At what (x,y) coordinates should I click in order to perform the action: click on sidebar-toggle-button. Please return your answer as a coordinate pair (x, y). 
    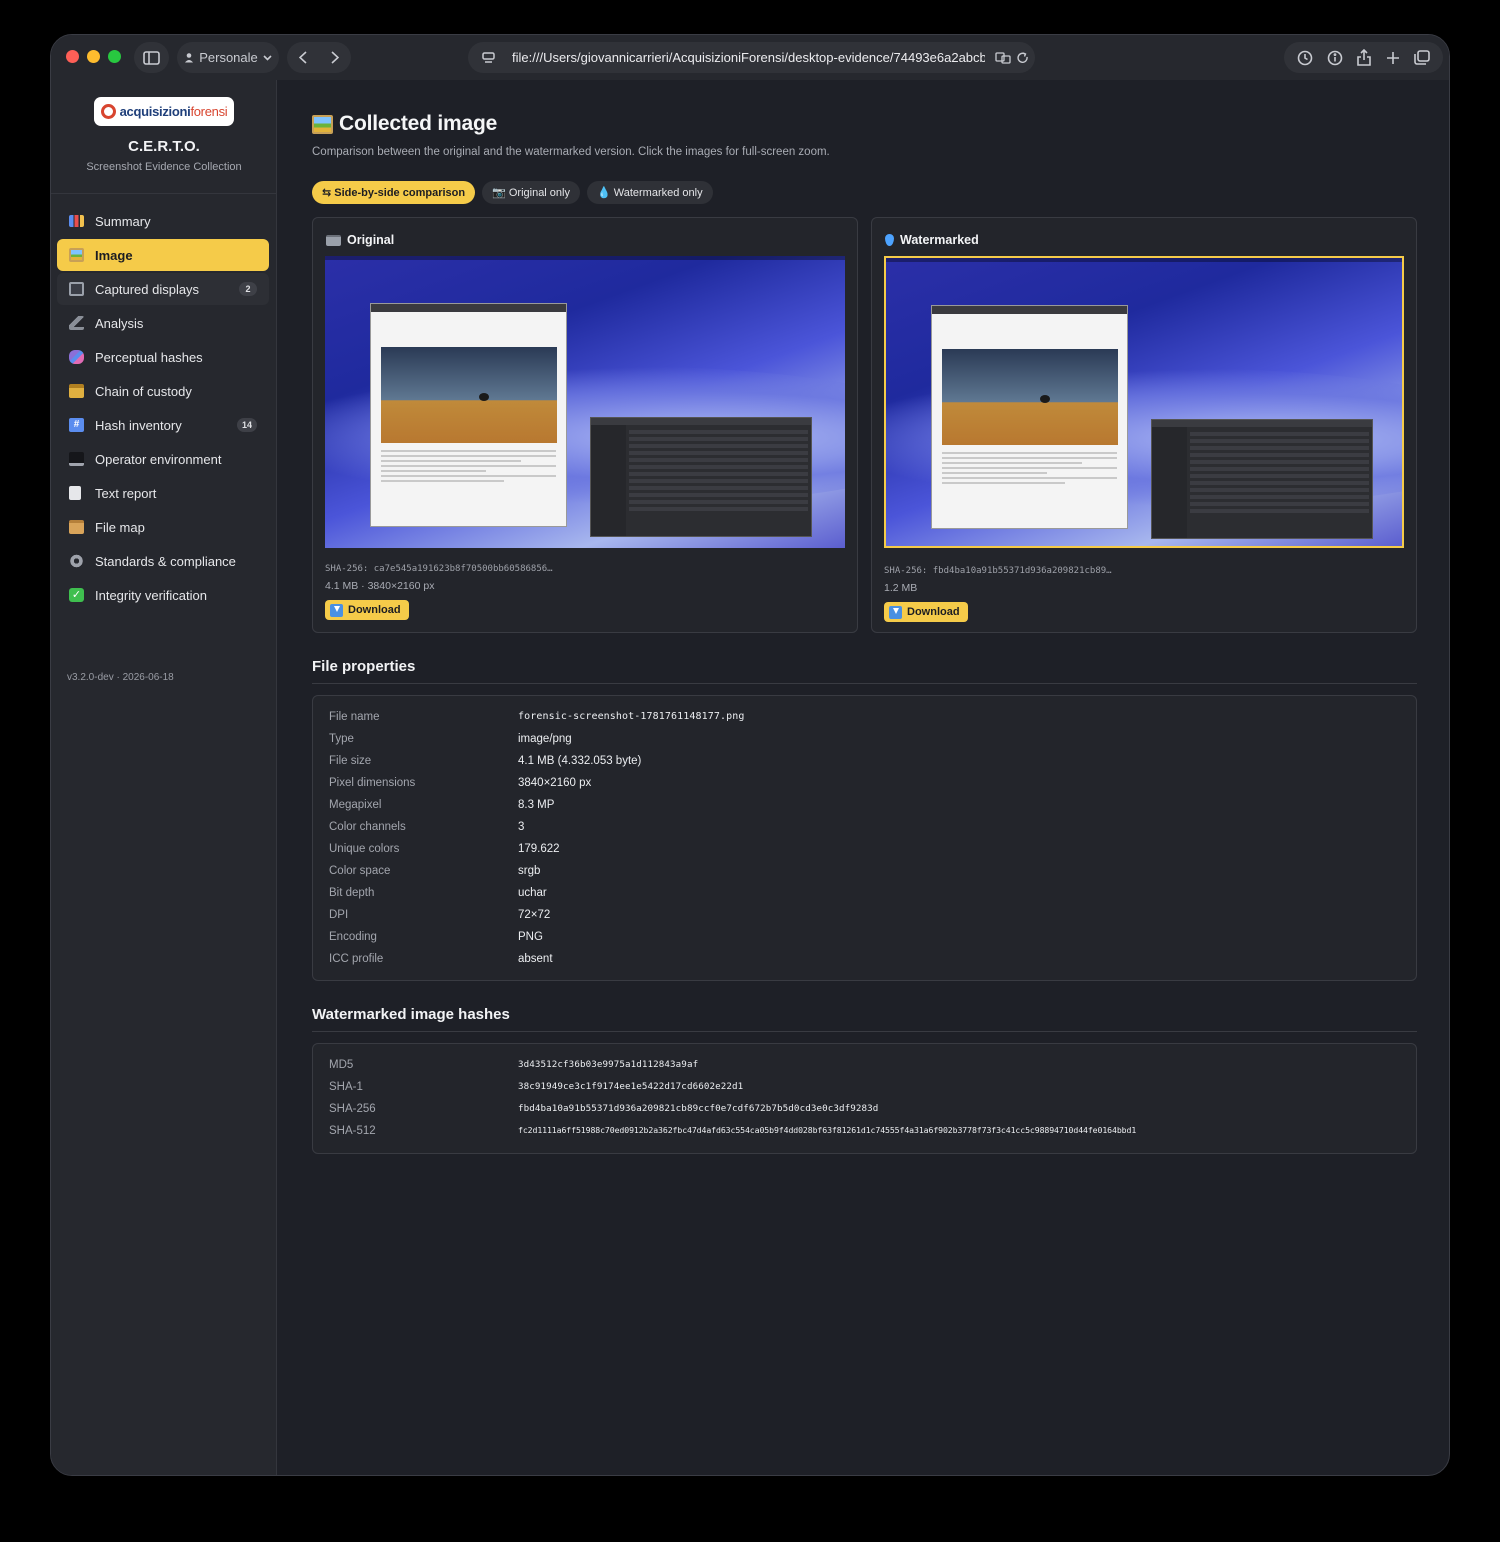
    Looking at the image, I should click on (151, 57).